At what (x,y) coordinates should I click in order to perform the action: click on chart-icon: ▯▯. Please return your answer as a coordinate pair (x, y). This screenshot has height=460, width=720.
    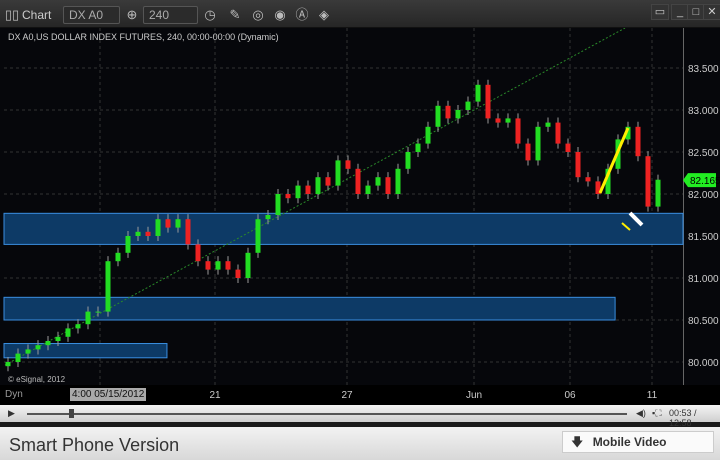
    Looking at the image, I should click on (12, 14).